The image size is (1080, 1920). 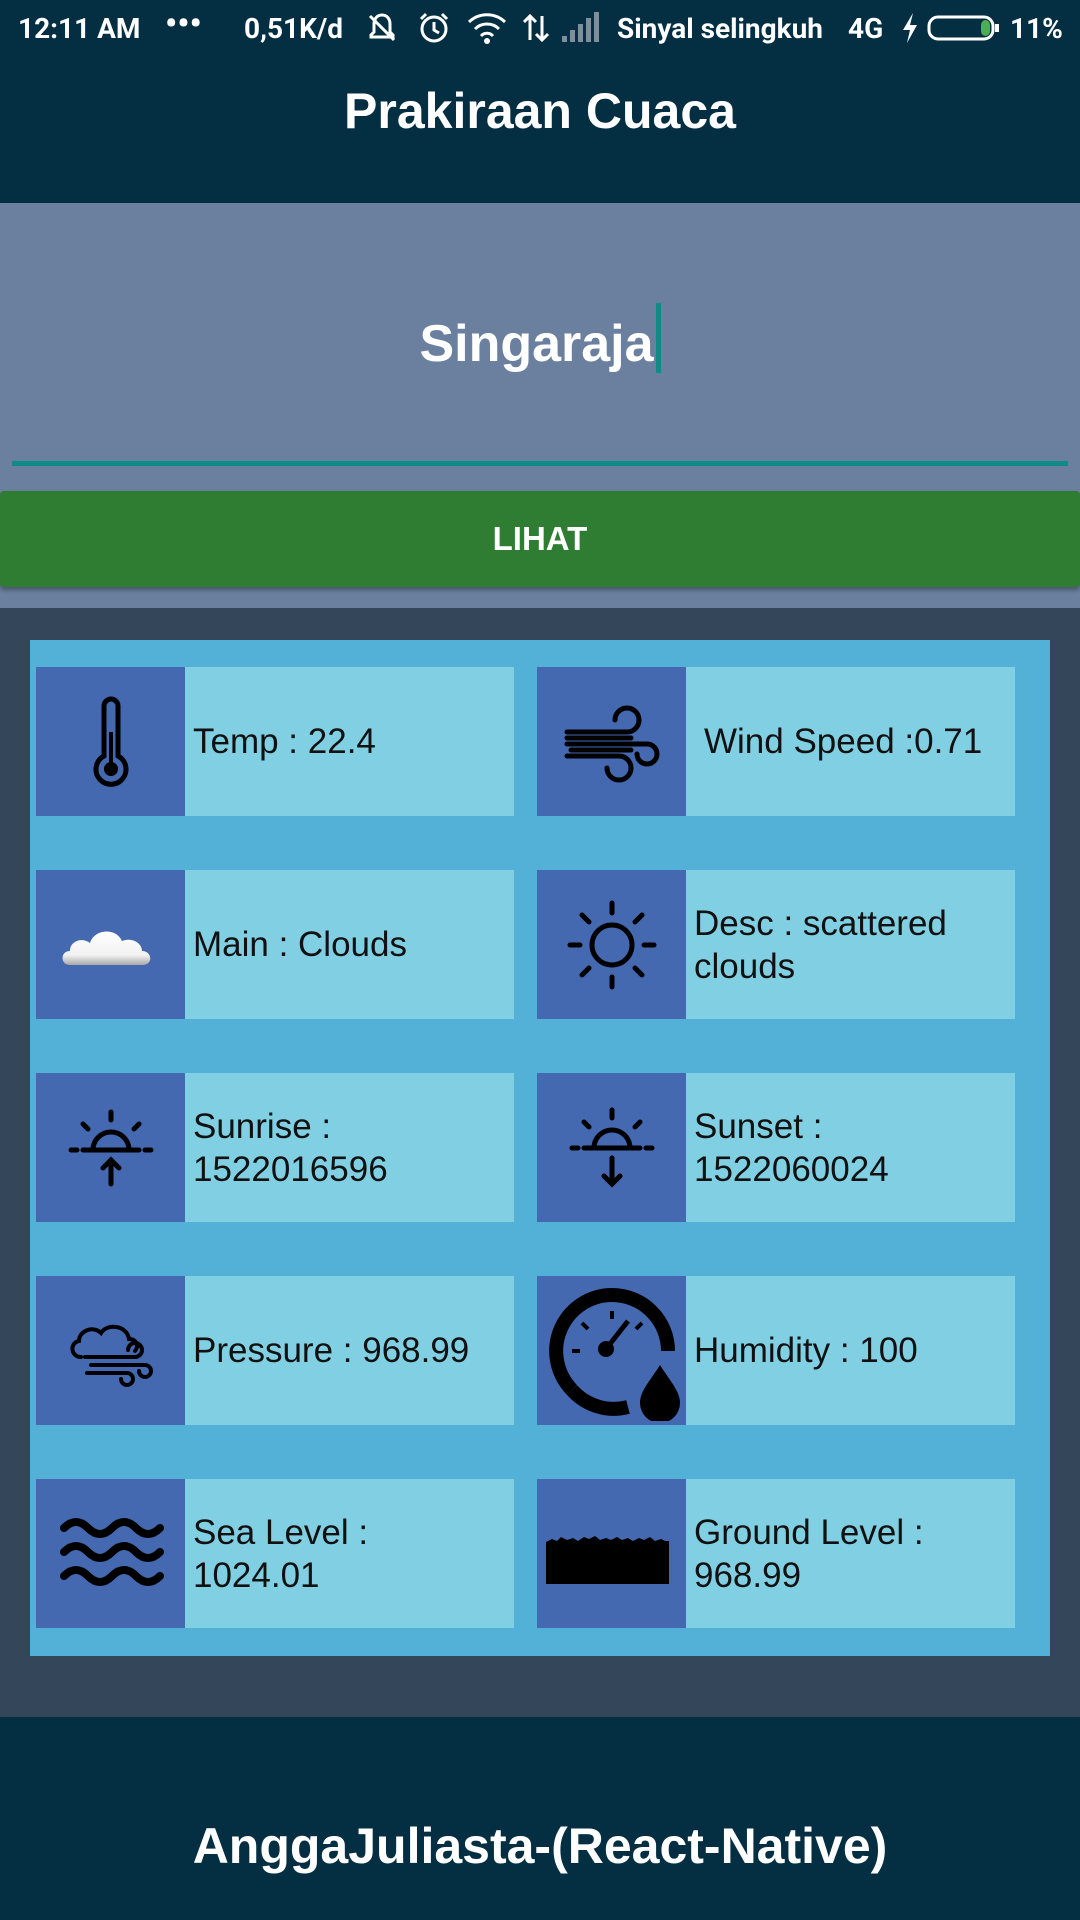 What do you see at coordinates (820, 923) in the screenshot?
I see `desc-label-line1: Desc : scattered` at bounding box center [820, 923].